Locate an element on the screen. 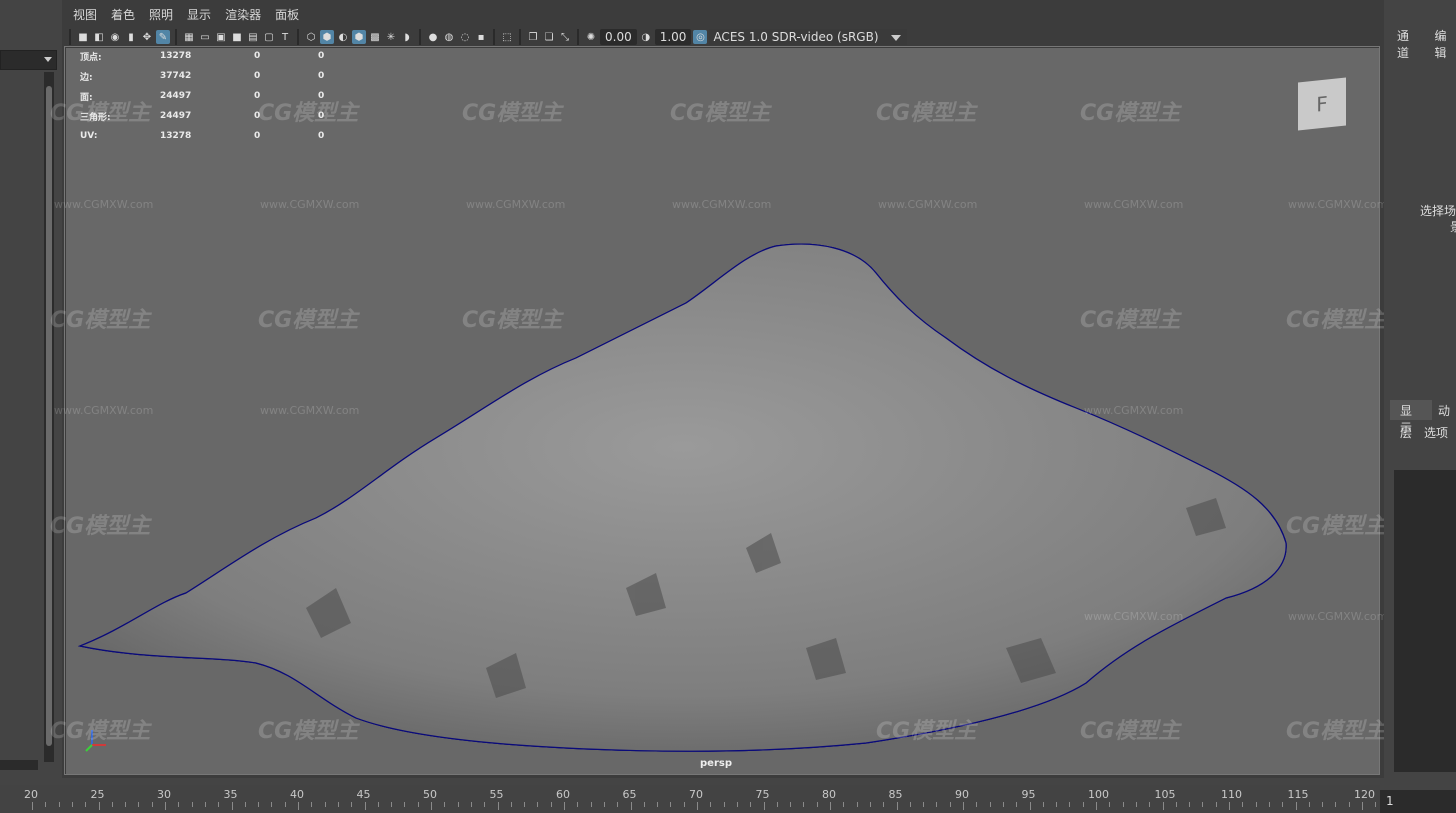 The height and width of the screenshot is (813, 1456). menu-panels: 面板 is located at coordinates (287, 15).